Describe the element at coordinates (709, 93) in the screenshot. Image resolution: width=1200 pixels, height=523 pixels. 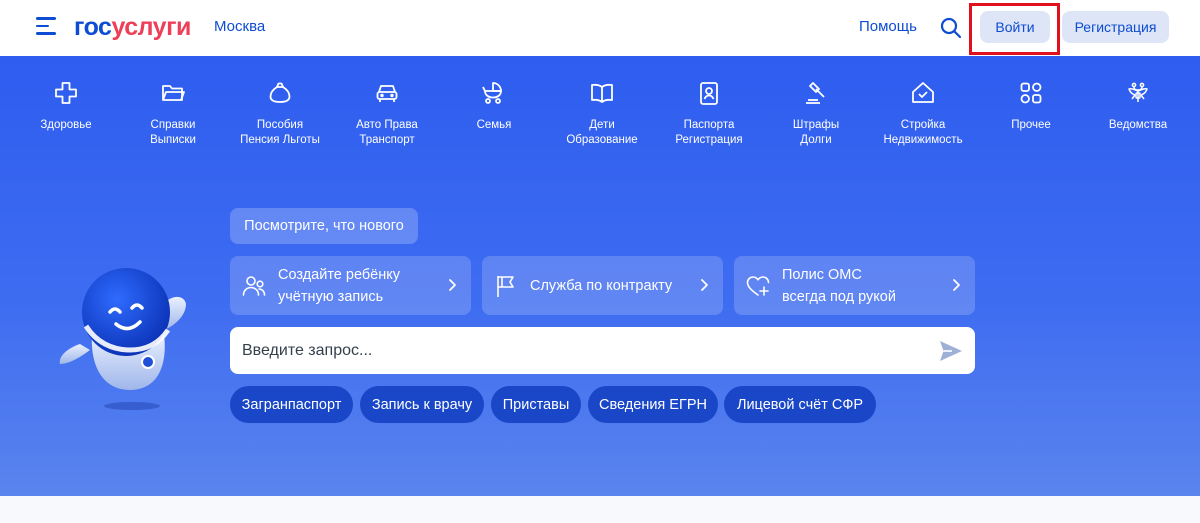
I see `passport-icon` at that location.